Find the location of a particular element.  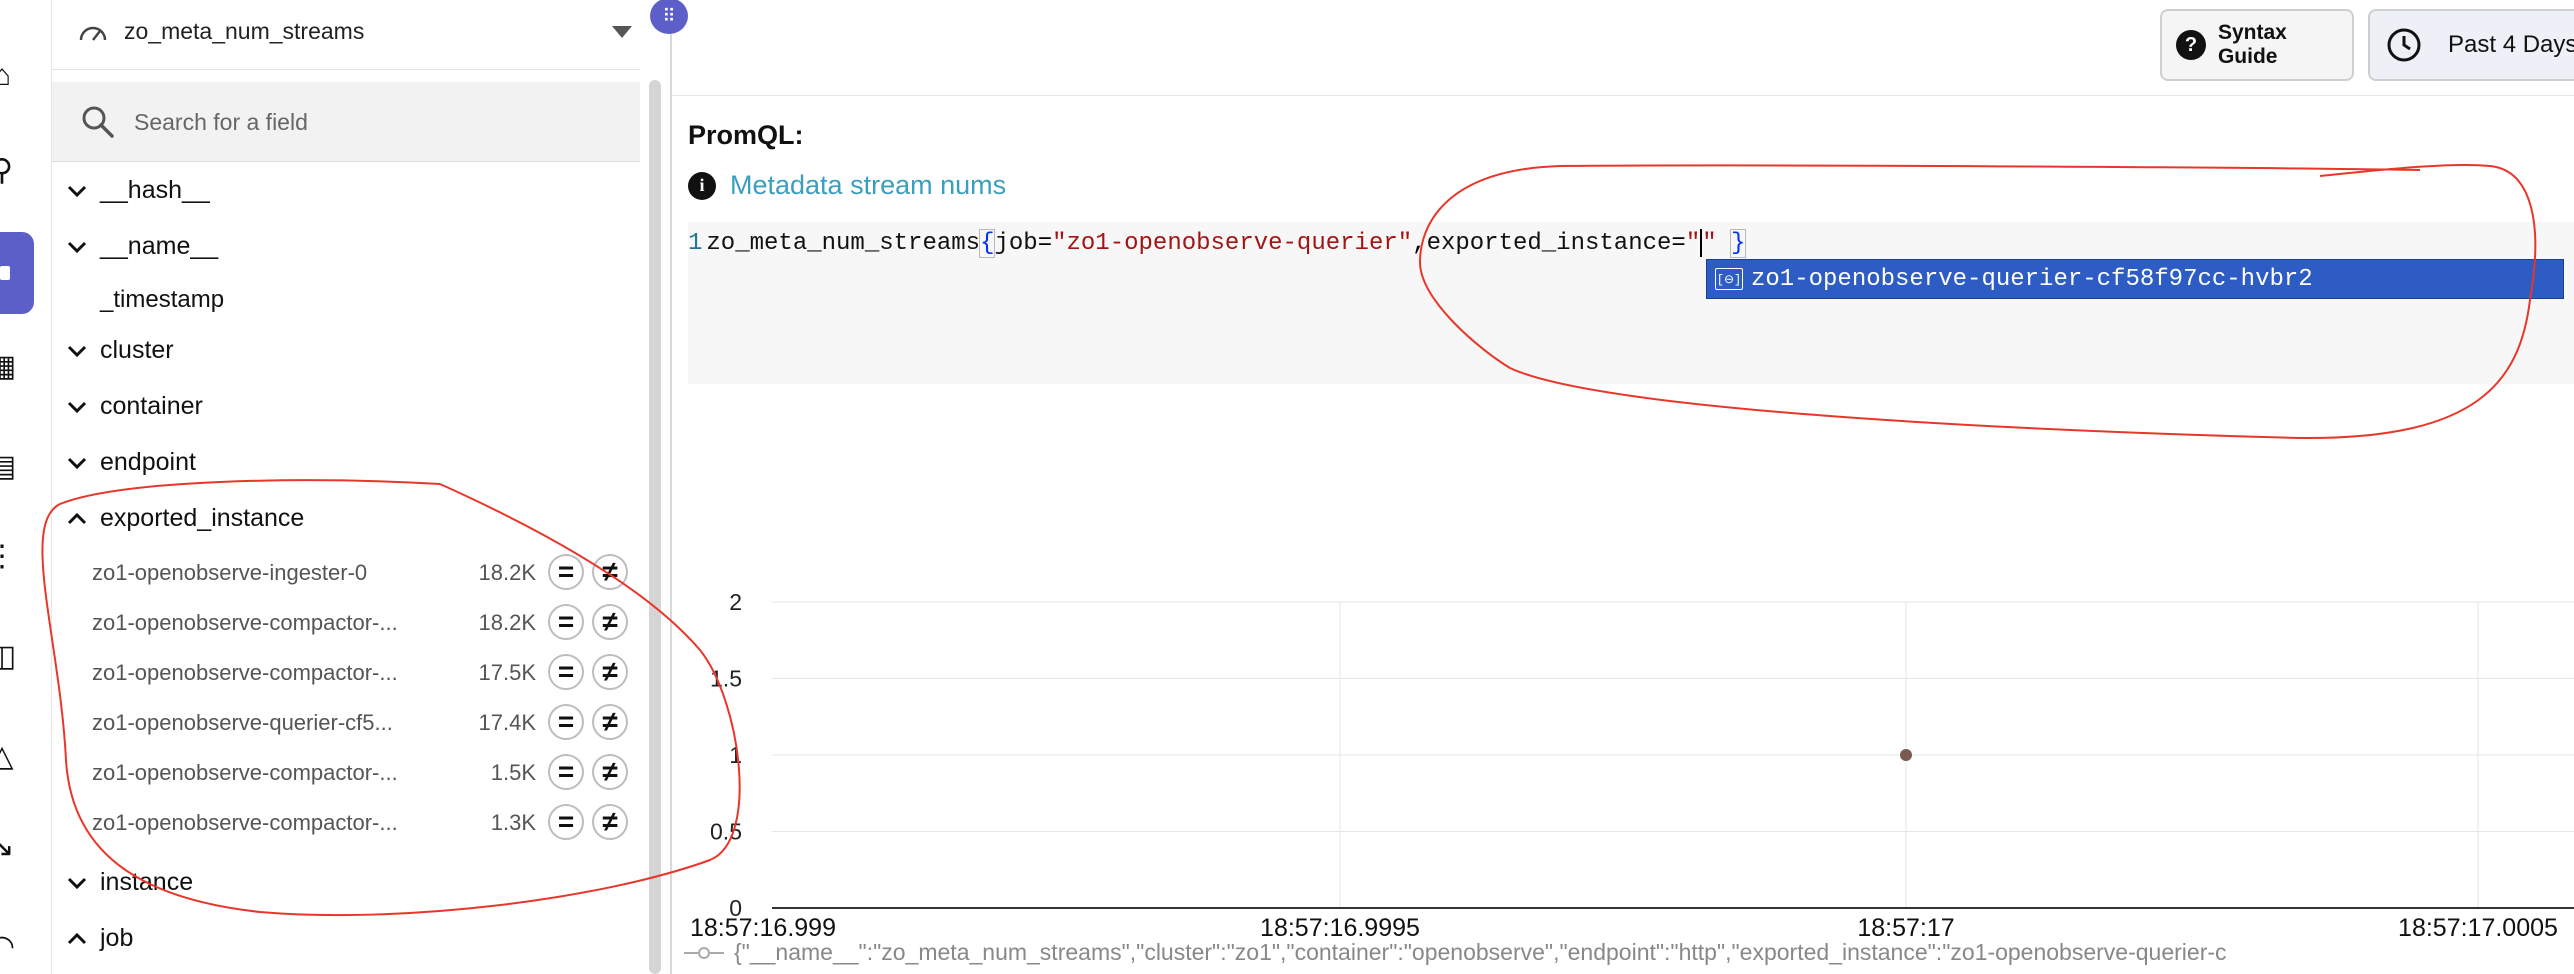

y-tick-label: 1.5 is located at coordinates (726, 679).